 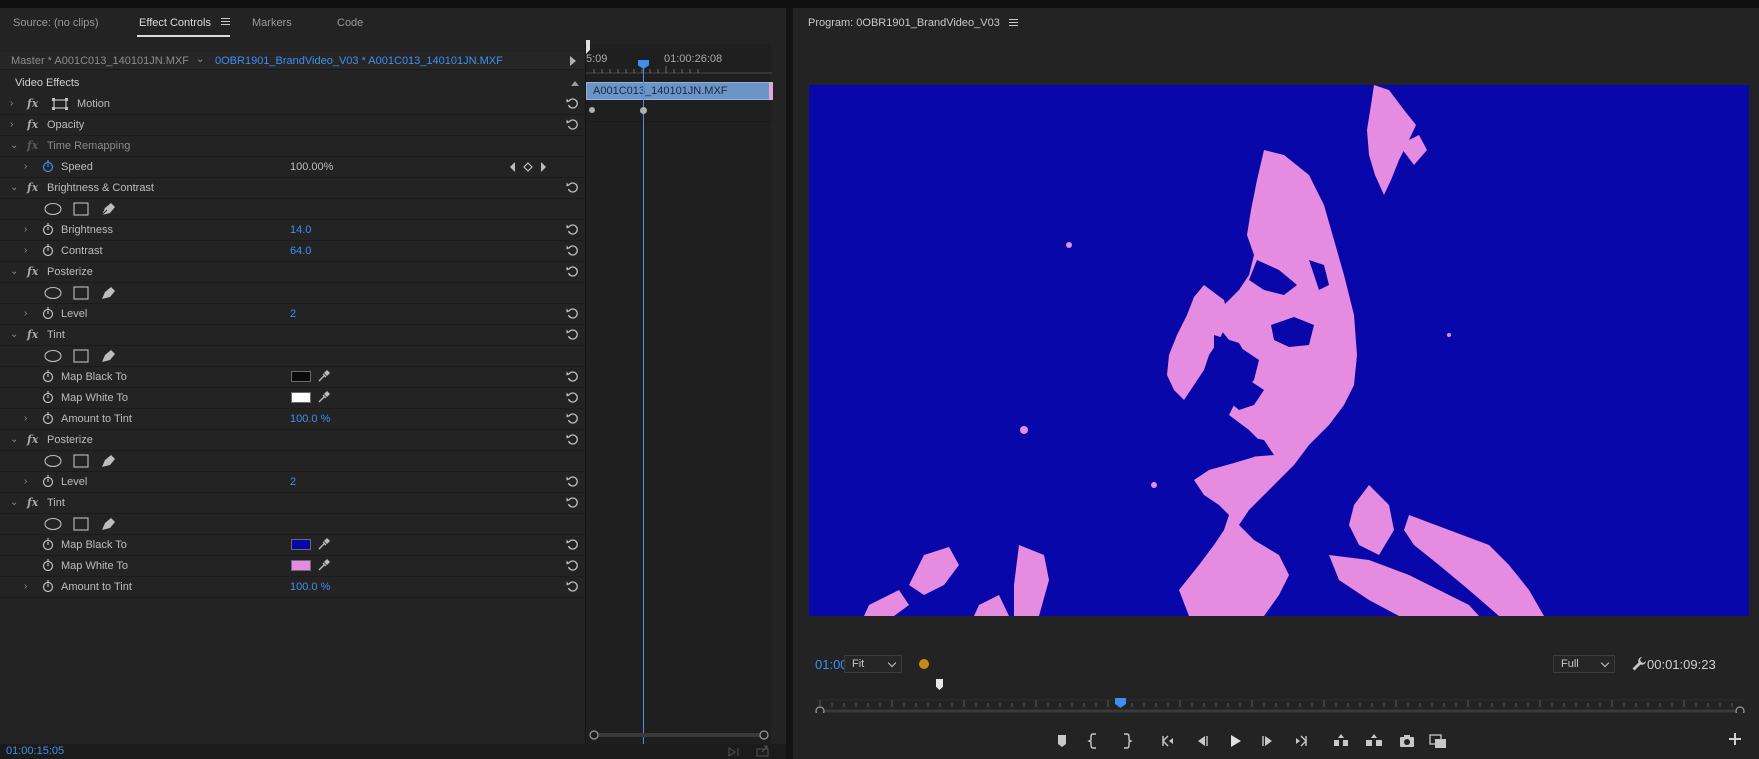 What do you see at coordinates (1639, 664) in the screenshot?
I see `wrench-icon` at bounding box center [1639, 664].